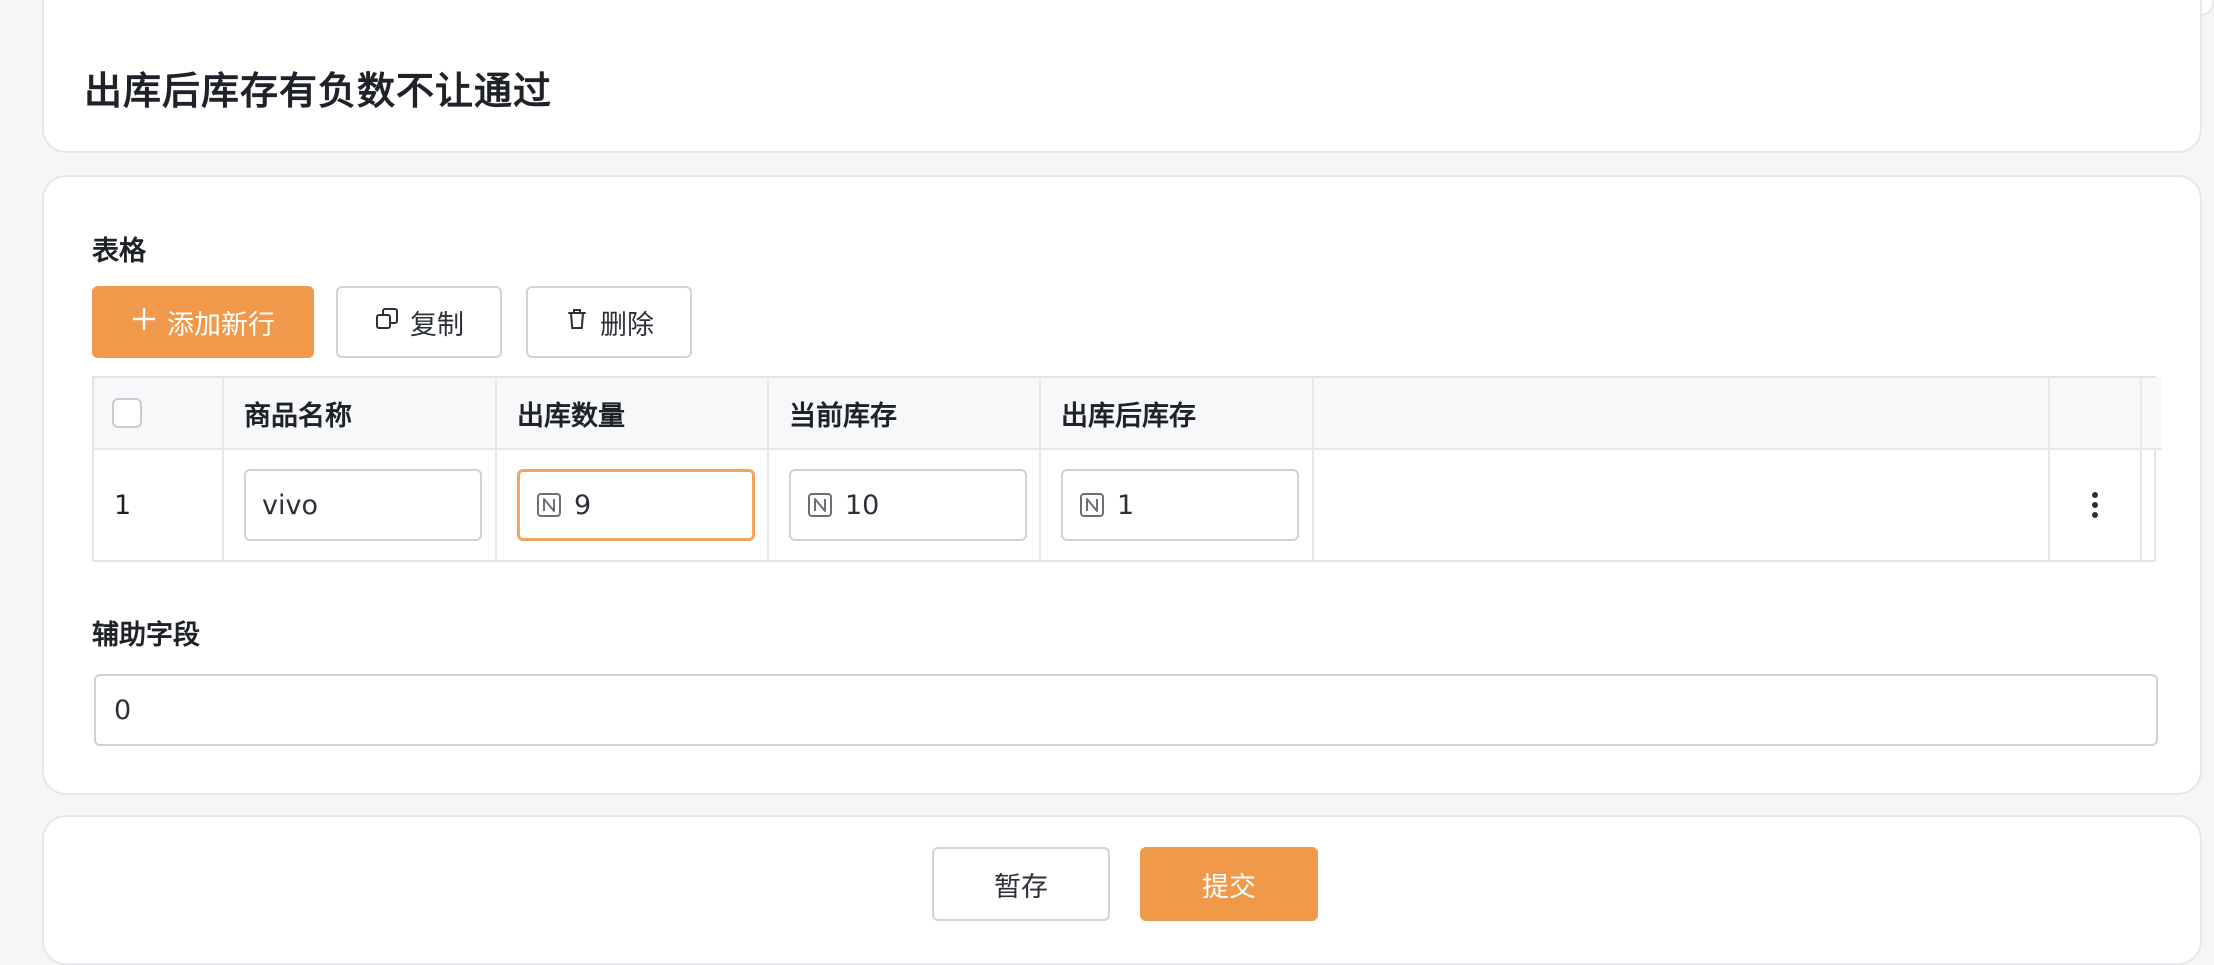  I want to click on copy-button: 复制, so click(419, 322).